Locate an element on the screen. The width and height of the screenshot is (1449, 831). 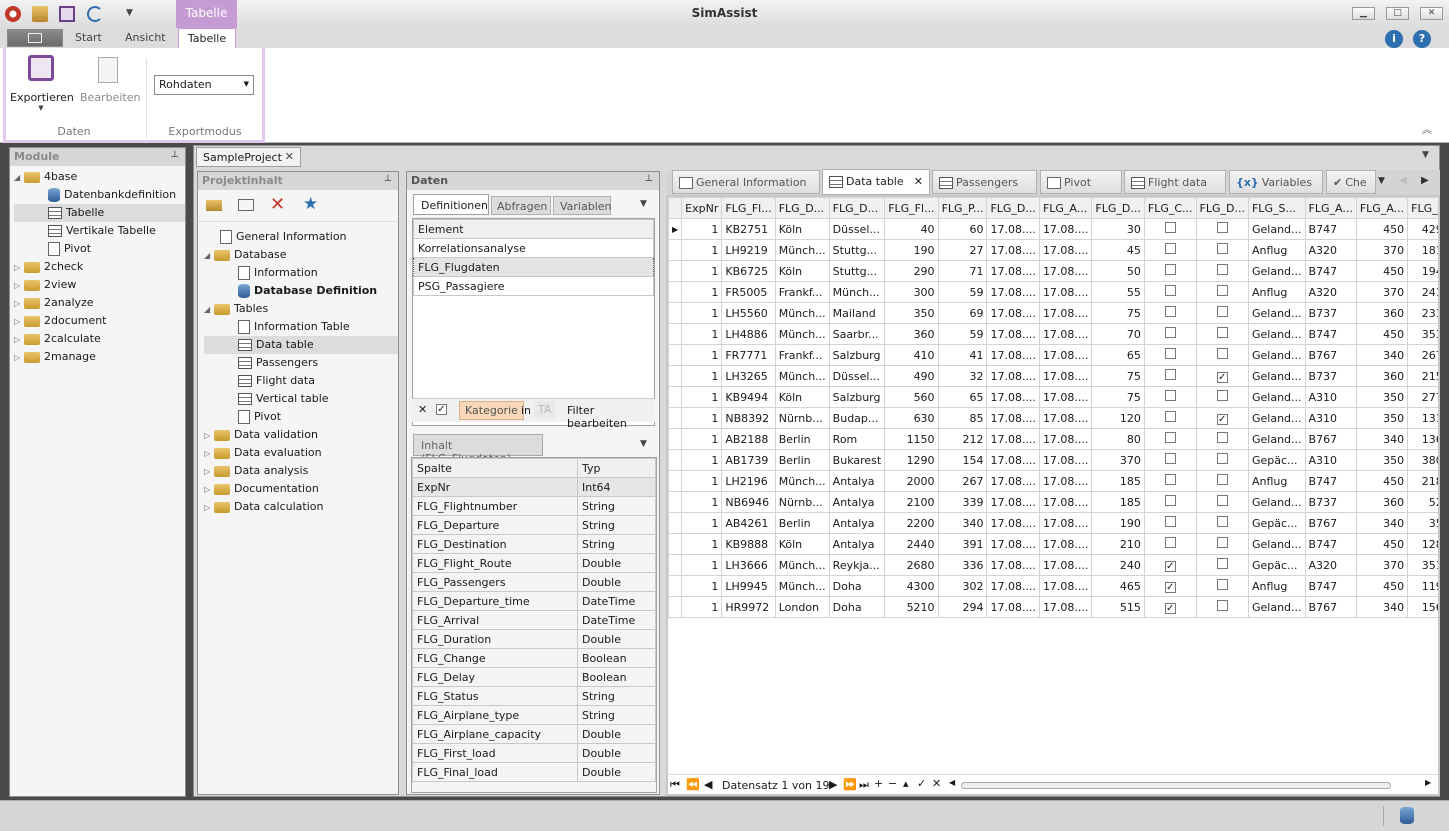
table-cell: B747 is located at coordinates (1330, 229).